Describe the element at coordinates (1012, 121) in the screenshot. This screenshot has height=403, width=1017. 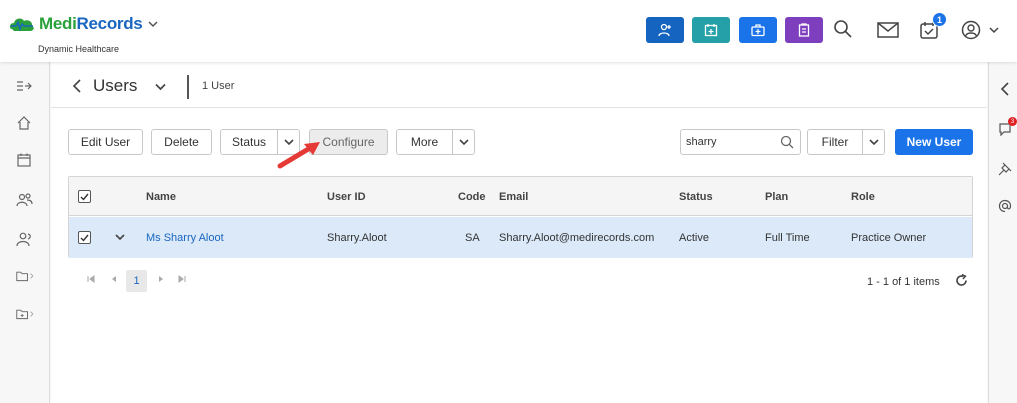
I see `chat-badge: 3` at that location.